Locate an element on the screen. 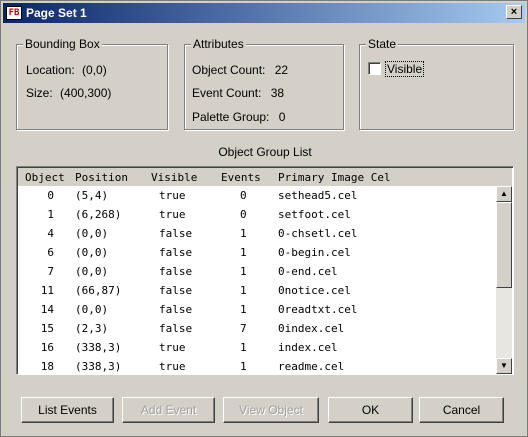 The image size is (528, 437). title-bar: FB Page Set 1 × is located at coordinates (264, 13).